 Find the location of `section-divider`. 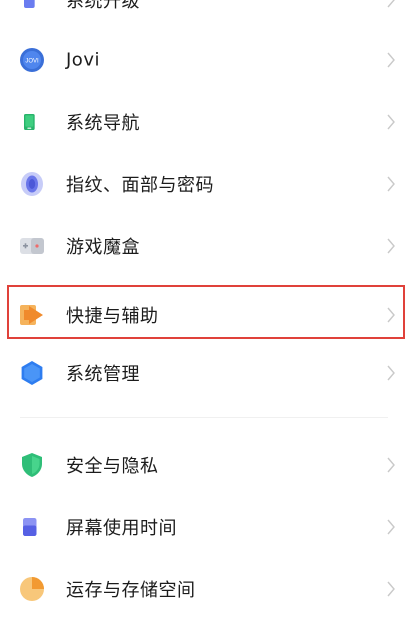

section-divider is located at coordinates (204, 417).